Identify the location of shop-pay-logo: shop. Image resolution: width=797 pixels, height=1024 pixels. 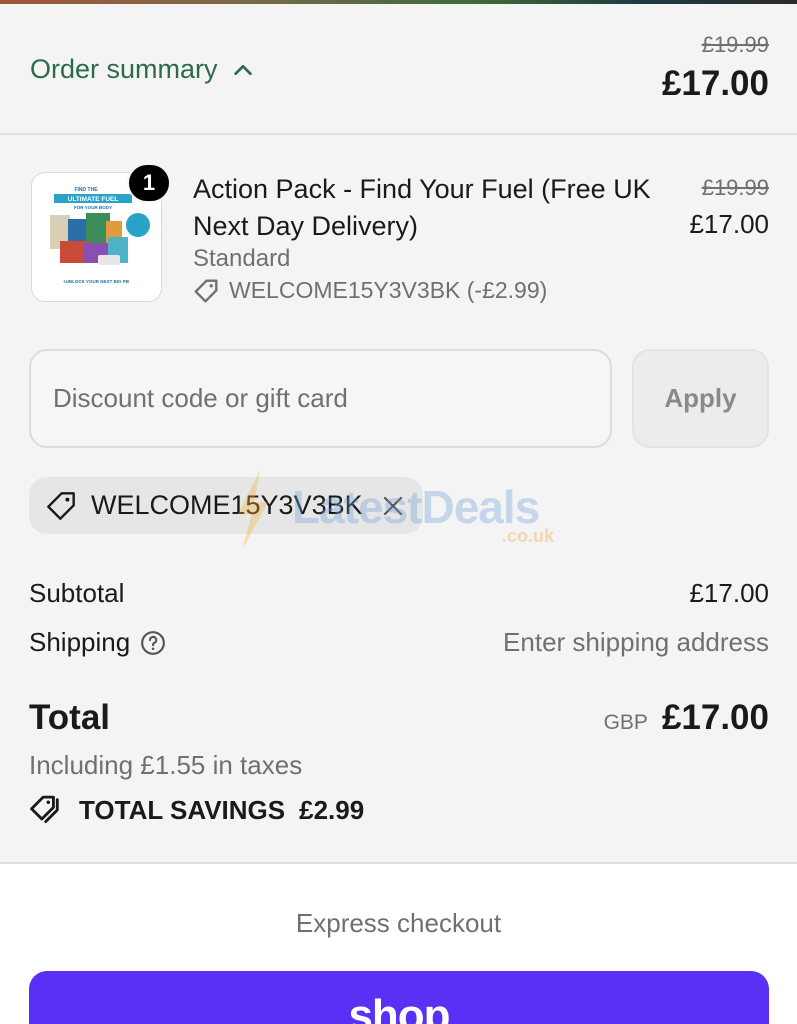
(399, 1007).